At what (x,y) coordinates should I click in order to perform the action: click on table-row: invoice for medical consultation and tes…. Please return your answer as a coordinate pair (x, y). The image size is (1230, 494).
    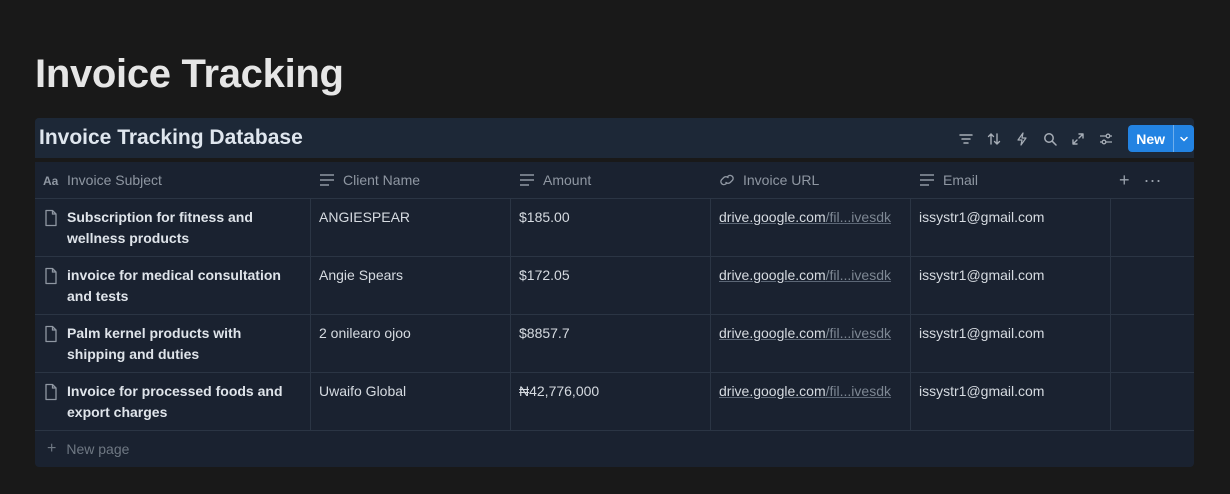
    Looking at the image, I should click on (614, 286).